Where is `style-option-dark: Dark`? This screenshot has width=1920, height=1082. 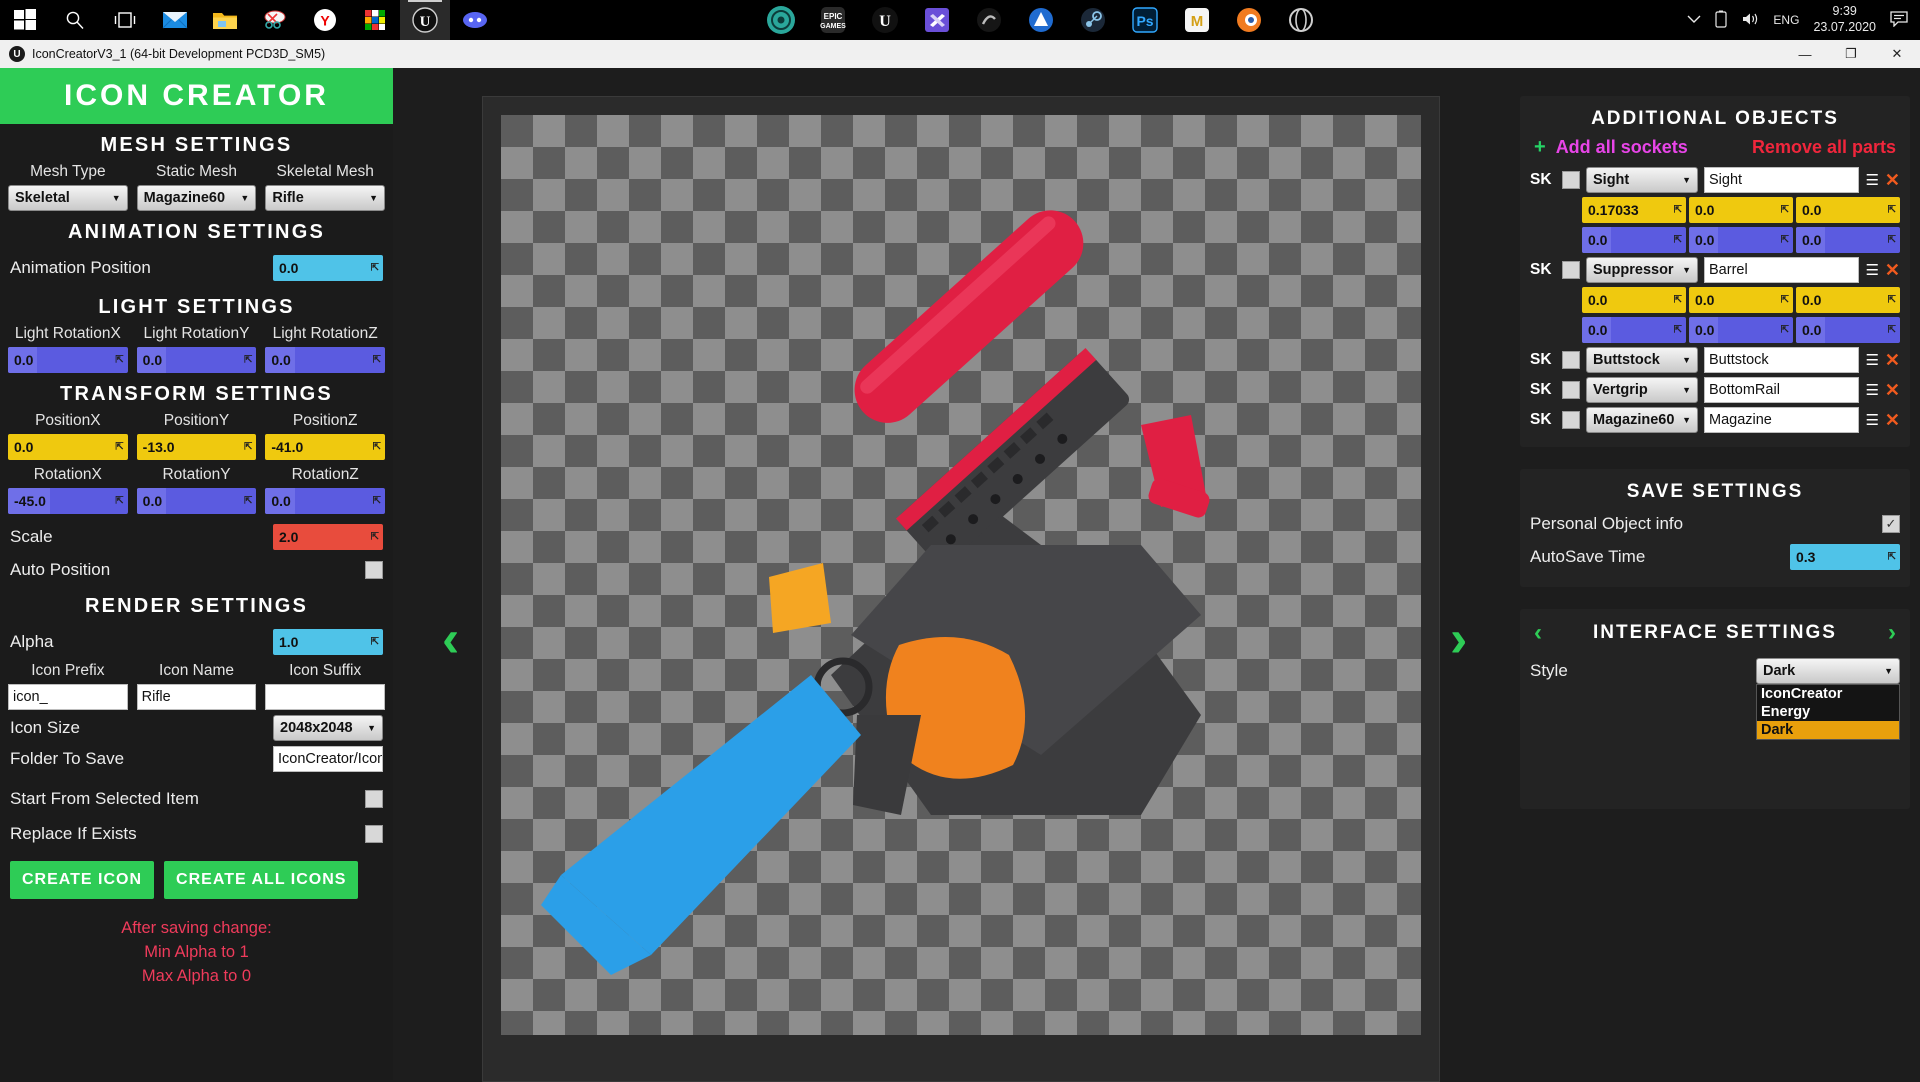 style-option-dark: Dark is located at coordinates (1828, 730).